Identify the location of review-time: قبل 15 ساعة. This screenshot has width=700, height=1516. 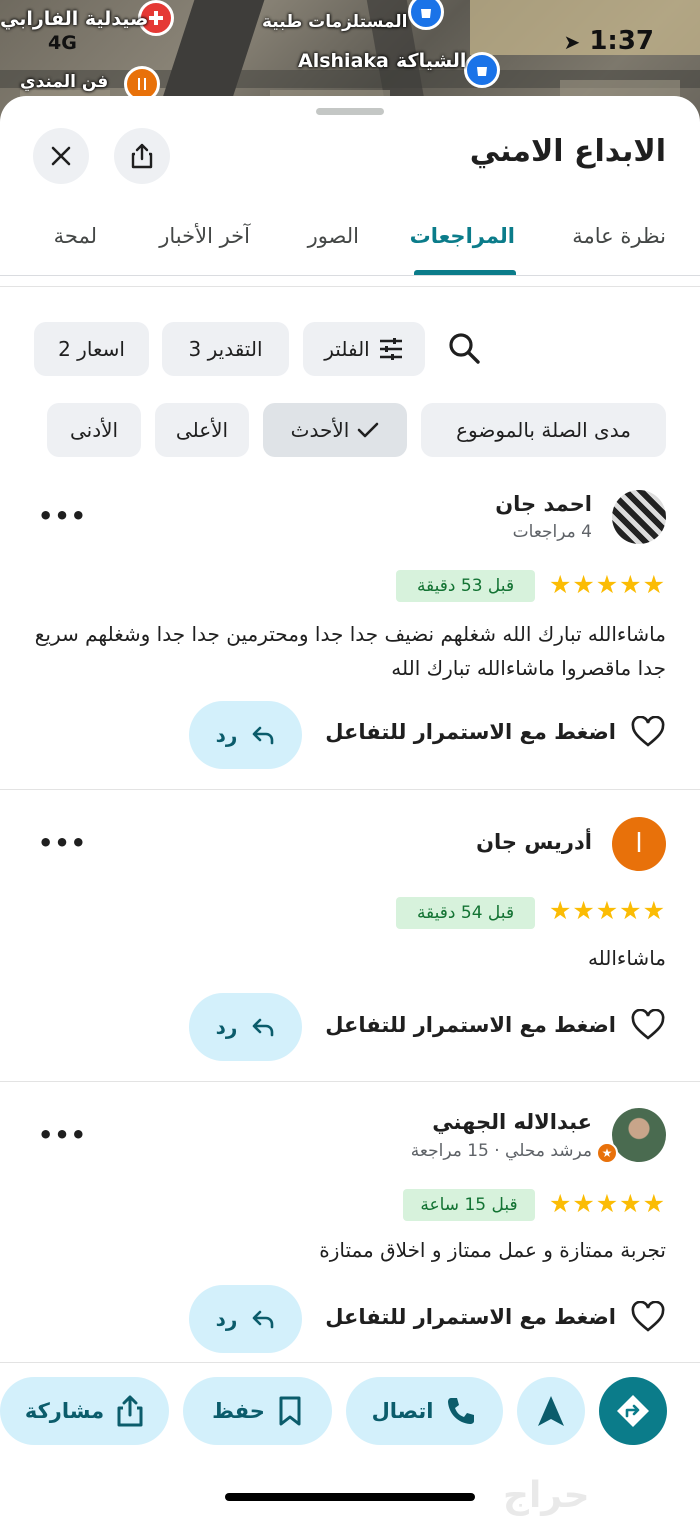
(469, 1205).